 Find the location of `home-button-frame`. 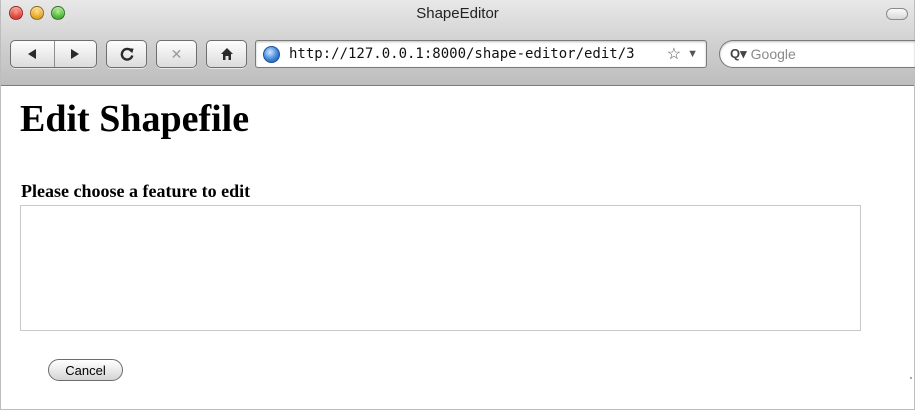

home-button-frame is located at coordinates (226, 54).